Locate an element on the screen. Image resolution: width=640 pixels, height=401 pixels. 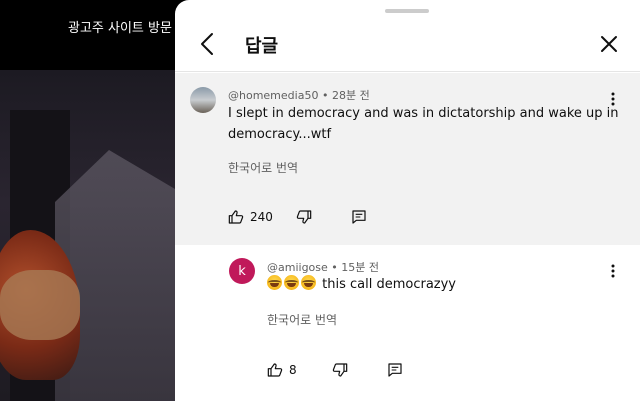
reply-actions: 8 is located at coordinates (335, 370).